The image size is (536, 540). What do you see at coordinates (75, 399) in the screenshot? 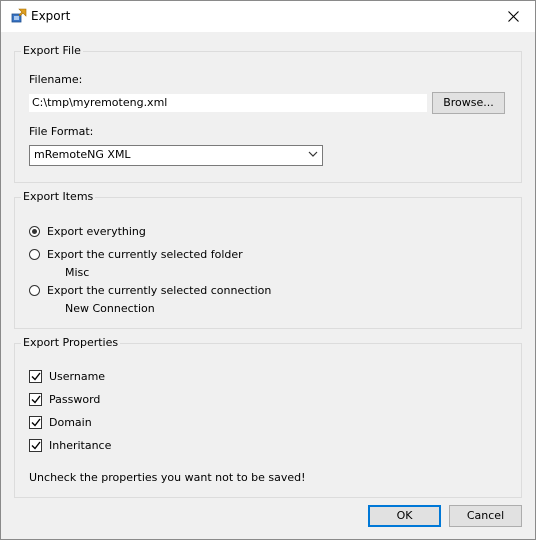
I see `checkbox-label: Password` at bounding box center [75, 399].